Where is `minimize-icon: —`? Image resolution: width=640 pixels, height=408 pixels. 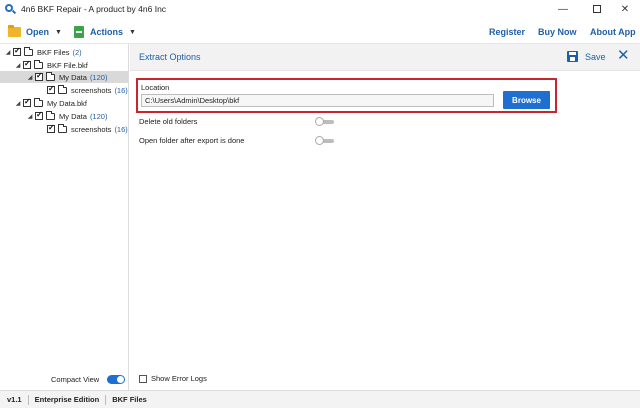
minimize-icon: — is located at coordinates (563, 9).